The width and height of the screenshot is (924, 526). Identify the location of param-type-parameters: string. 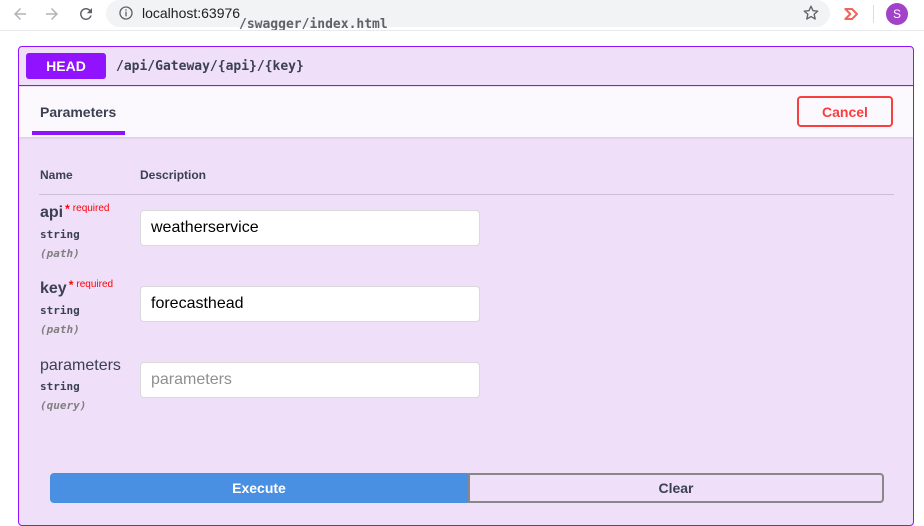
(60, 386).